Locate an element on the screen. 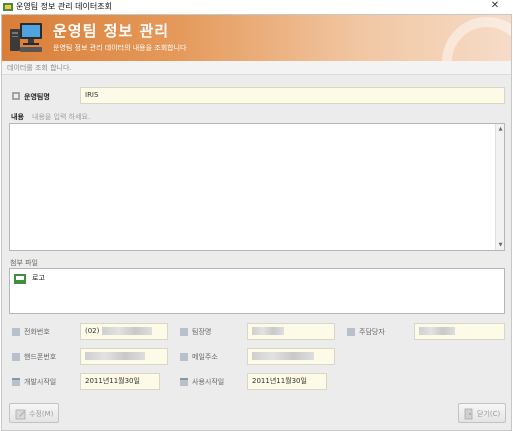  team-name-label: 운영팀명 is located at coordinates (37, 97).